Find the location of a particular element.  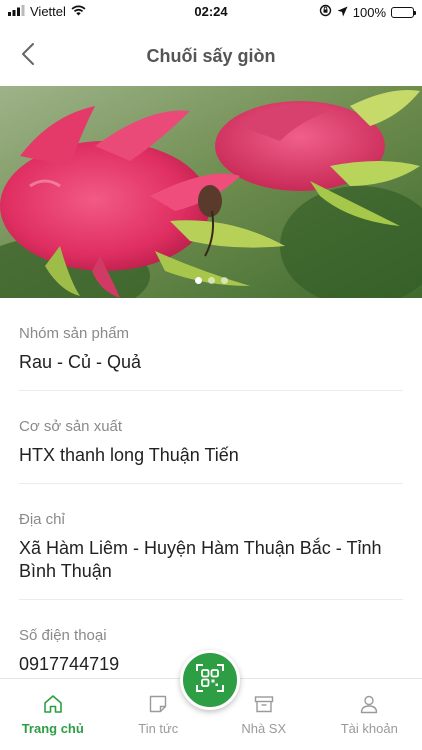

product-group-value: Rau - Củ - Quả is located at coordinates (80, 362).